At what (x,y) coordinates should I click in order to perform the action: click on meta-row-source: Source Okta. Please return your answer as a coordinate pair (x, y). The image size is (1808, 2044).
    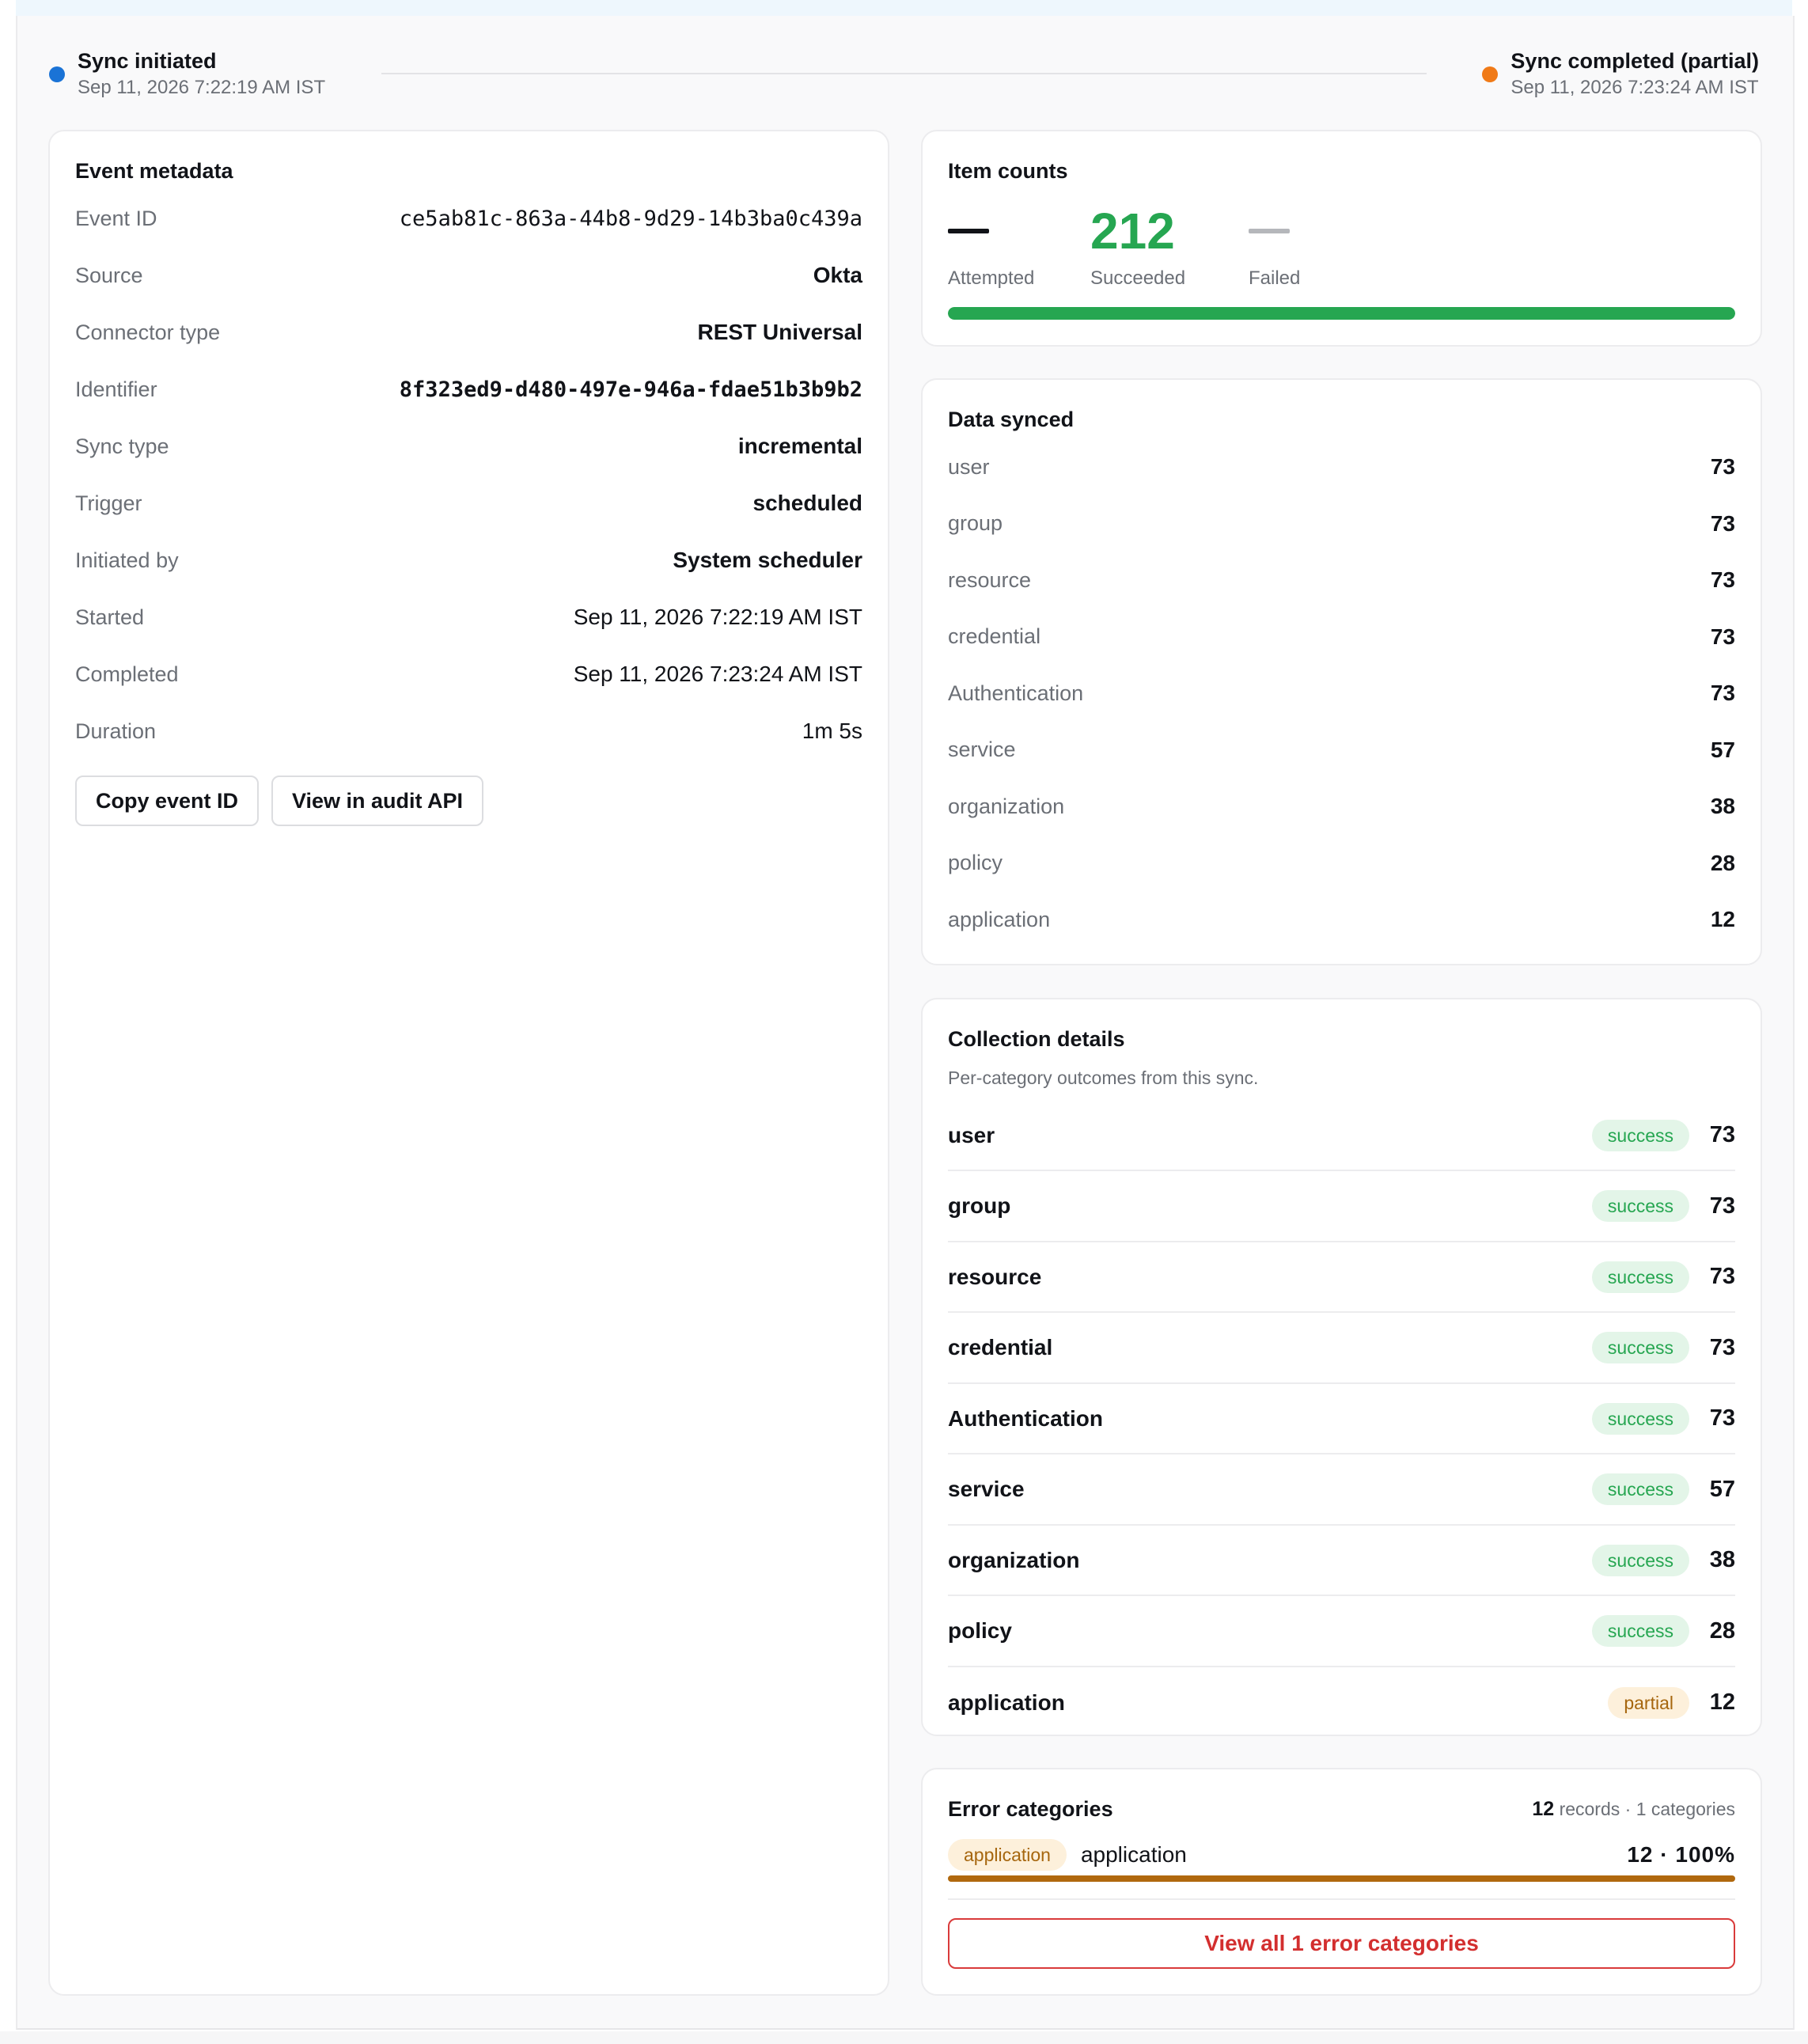
    Looking at the image, I should click on (468, 275).